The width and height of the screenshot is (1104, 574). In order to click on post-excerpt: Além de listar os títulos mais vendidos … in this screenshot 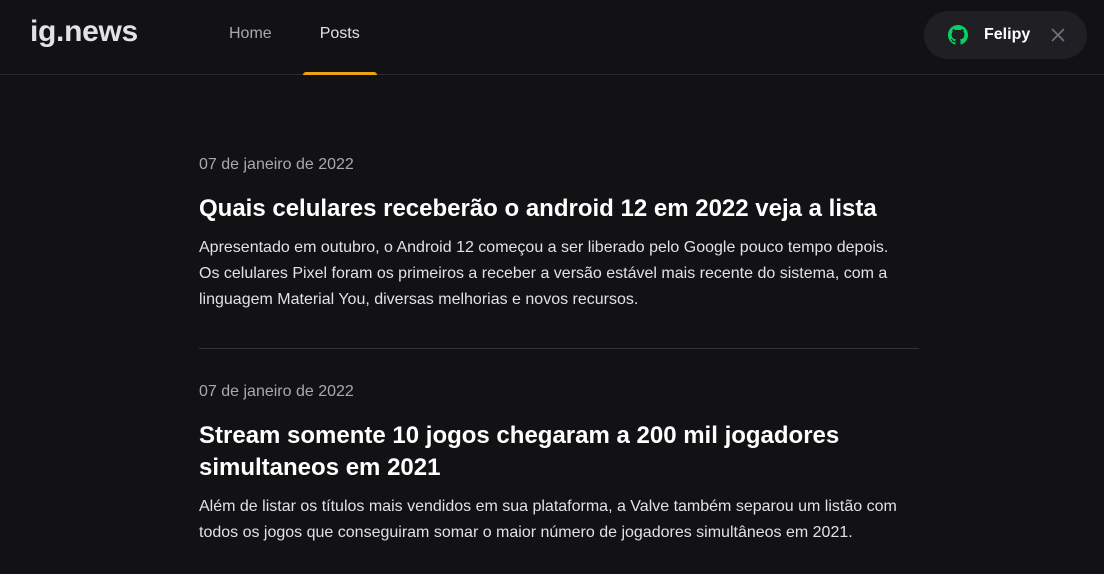, I will do `click(548, 519)`.